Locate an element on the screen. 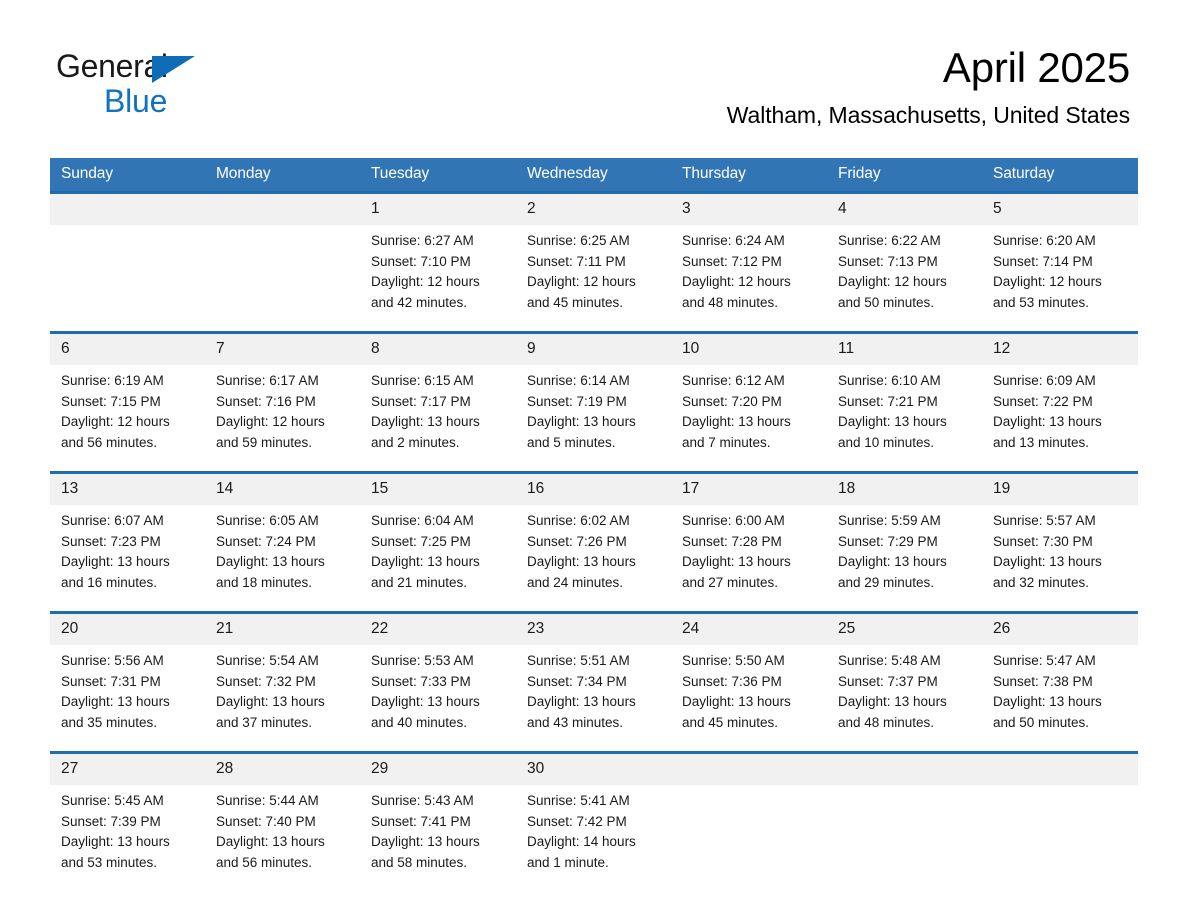 The width and height of the screenshot is (1188, 918). weekday-header-wednesday: Wednesday is located at coordinates (593, 174).